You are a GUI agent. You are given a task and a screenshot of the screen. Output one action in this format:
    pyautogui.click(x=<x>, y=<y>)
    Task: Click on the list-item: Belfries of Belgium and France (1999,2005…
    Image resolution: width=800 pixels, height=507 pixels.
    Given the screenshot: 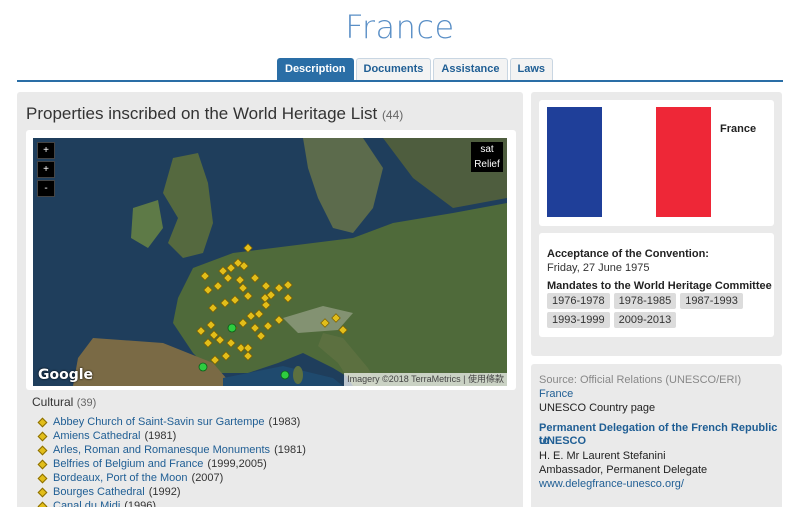 What is the action you would take?
    pyautogui.click(x=171, y=464)
    